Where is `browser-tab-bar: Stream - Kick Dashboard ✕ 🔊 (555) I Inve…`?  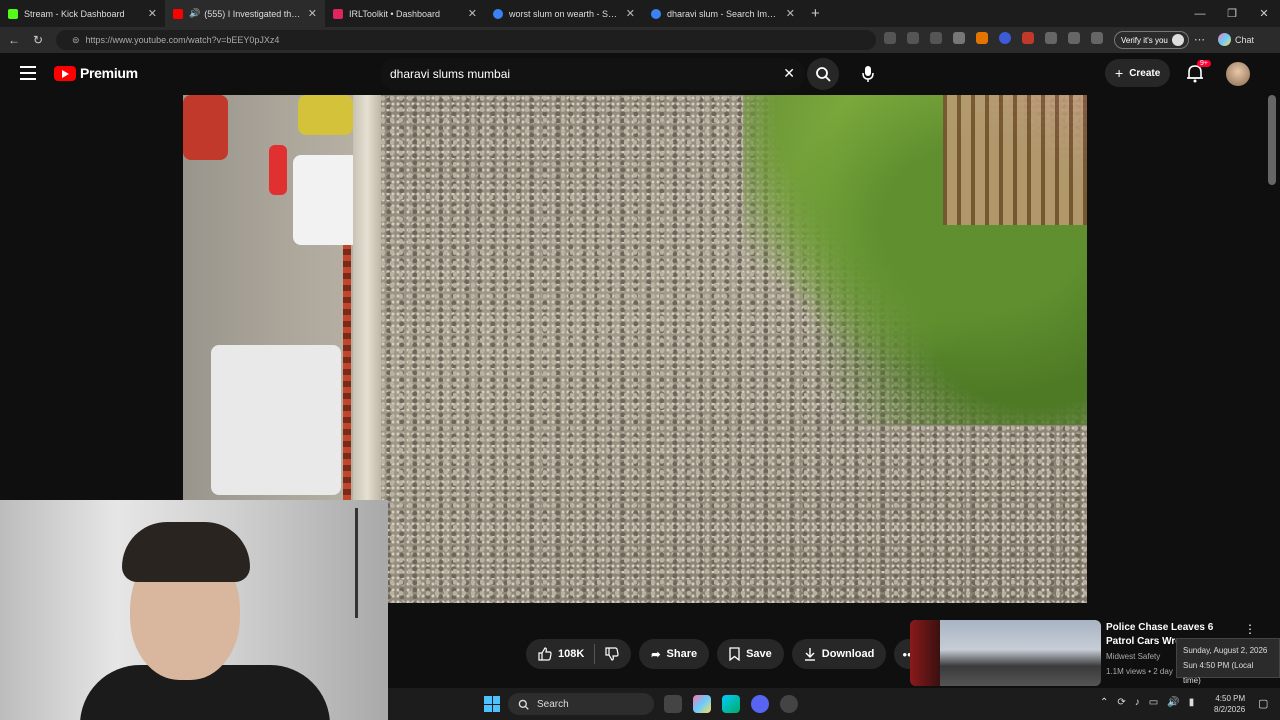 browser-tab-bar: Stream - Kick Dashboard ✕ 🔊 (555) I Inve… is located at coordinates (640, 13).